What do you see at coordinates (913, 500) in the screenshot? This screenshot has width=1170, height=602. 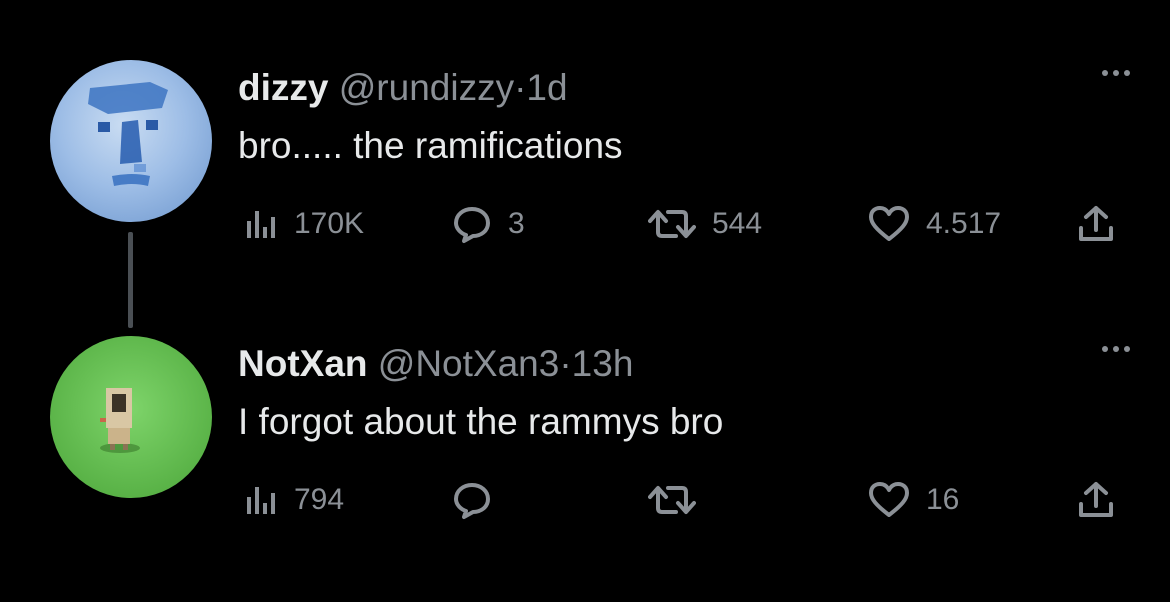 I see `like-button: 16` at bounding box center [913, 500].